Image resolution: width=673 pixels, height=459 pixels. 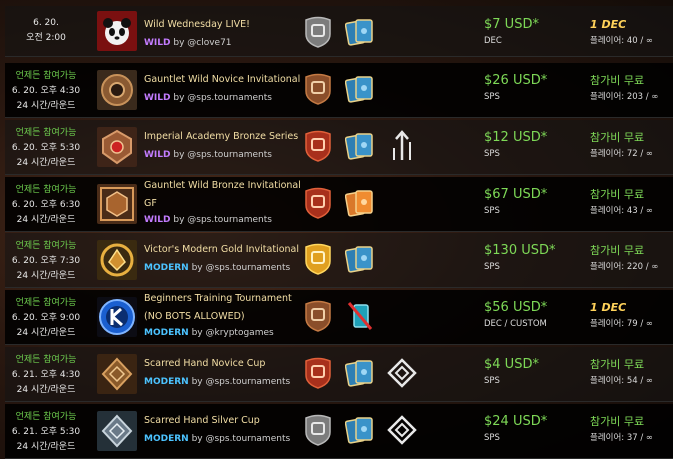 What do you see at coordinates (493, 41) in the screenshot?
I see `prize-currency: DEC` at bounding box center [493, 41].